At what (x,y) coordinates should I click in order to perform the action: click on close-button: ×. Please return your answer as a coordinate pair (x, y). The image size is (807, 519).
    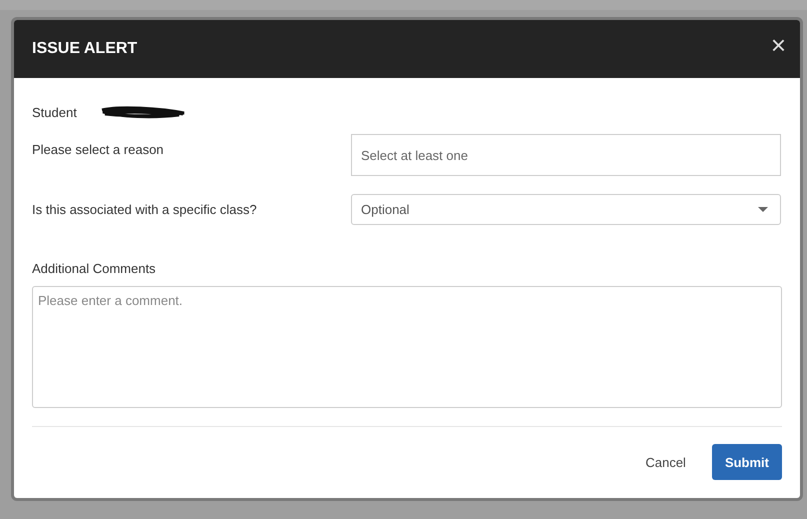
    Looking at the image, I should click on (778, 45).